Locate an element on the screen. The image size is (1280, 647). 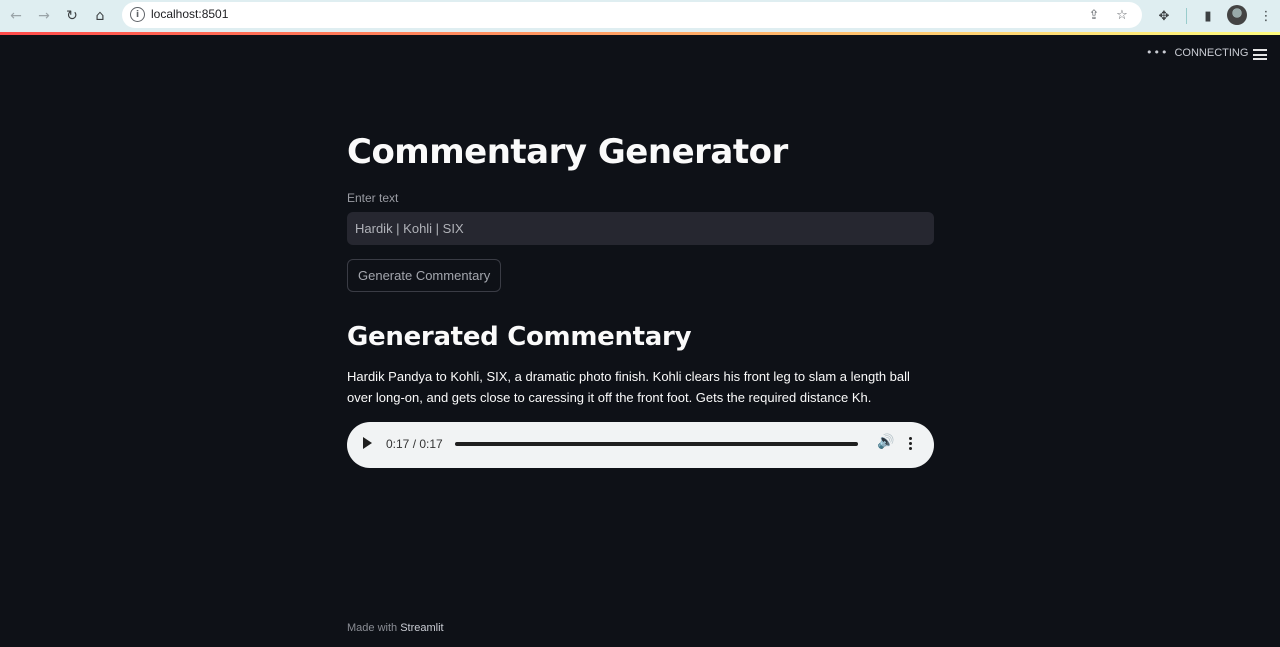
input-label: Enter text is located at coordinates (373, 198).